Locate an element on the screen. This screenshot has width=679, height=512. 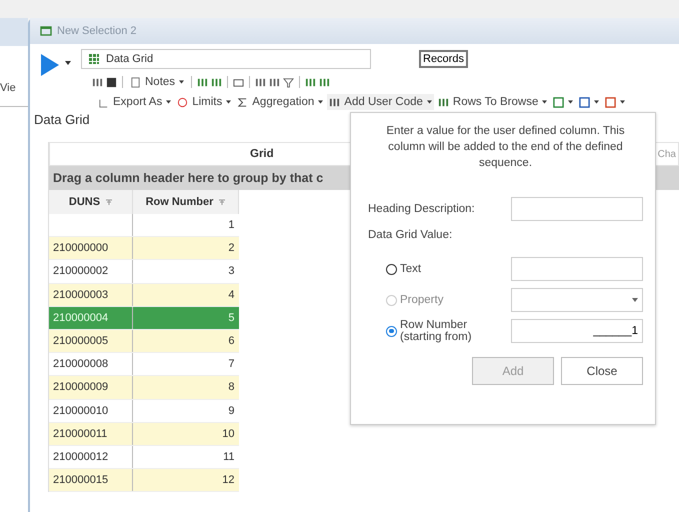
table-cell: 5 is located at coordinates (185, 318).